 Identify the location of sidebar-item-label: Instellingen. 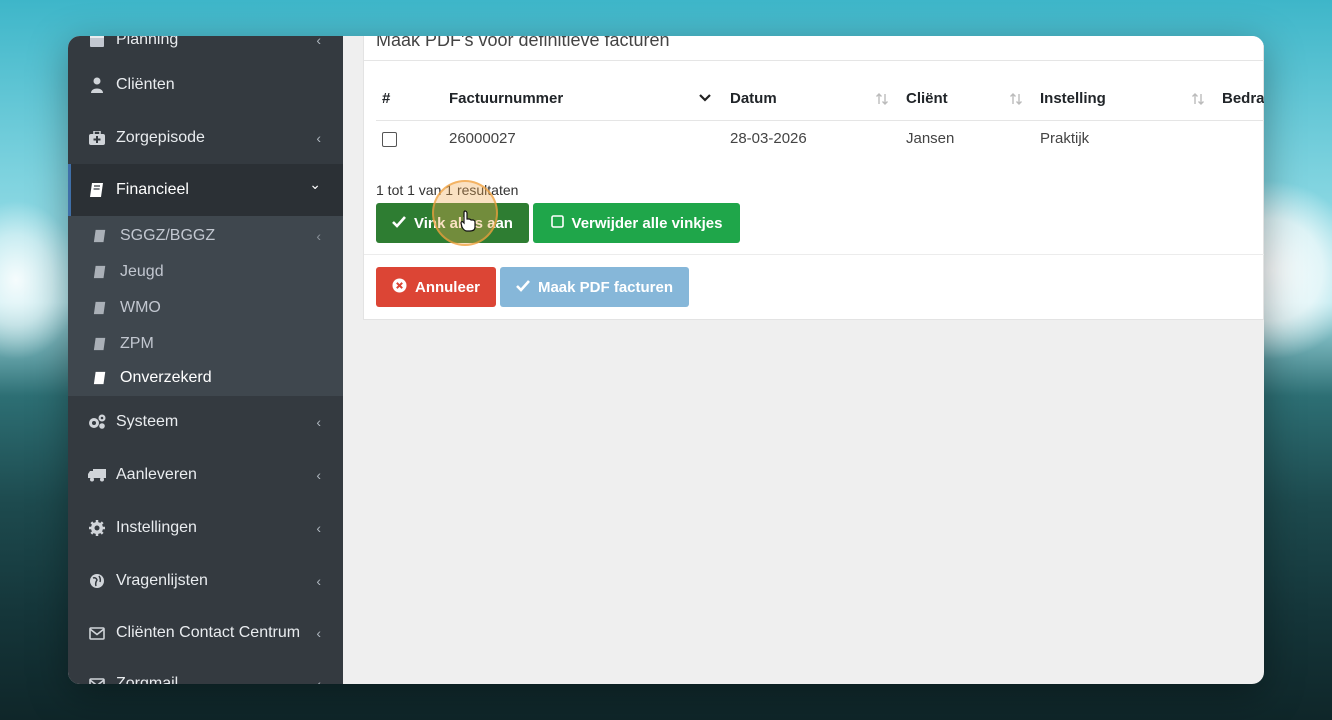
(156, 527).